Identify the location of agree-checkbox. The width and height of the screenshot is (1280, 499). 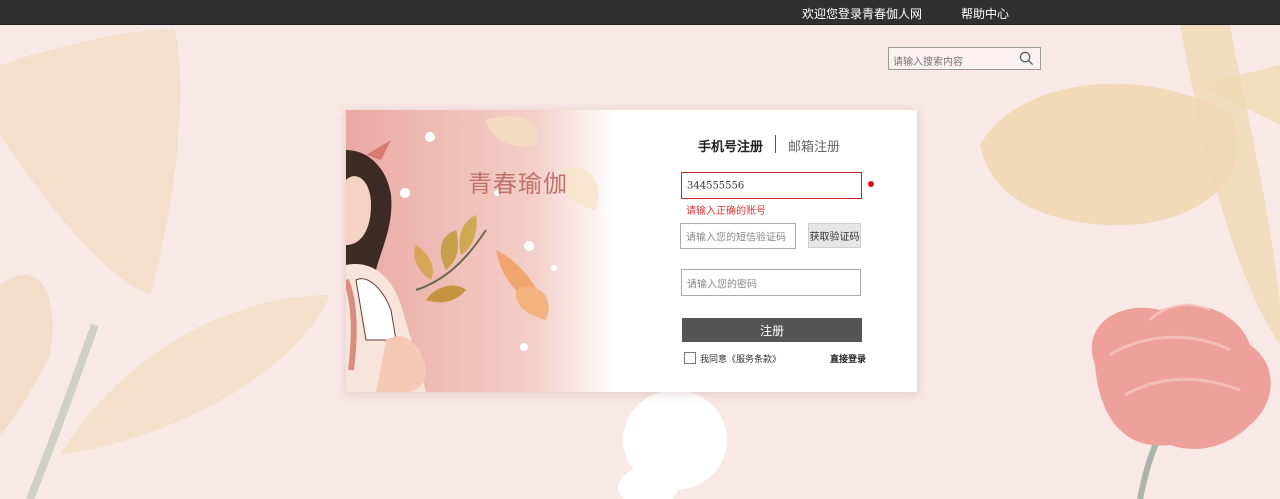
(690, 358).